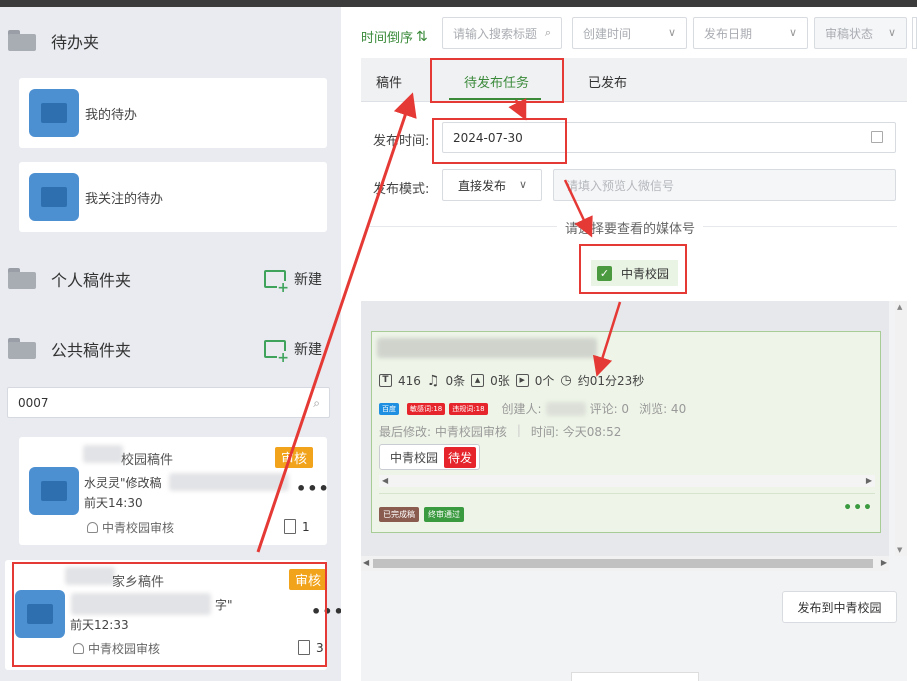 Image resolution: width=917 pixels, height=681 pixels. I want to click on doc-count-value: 3, so click(320, 647).